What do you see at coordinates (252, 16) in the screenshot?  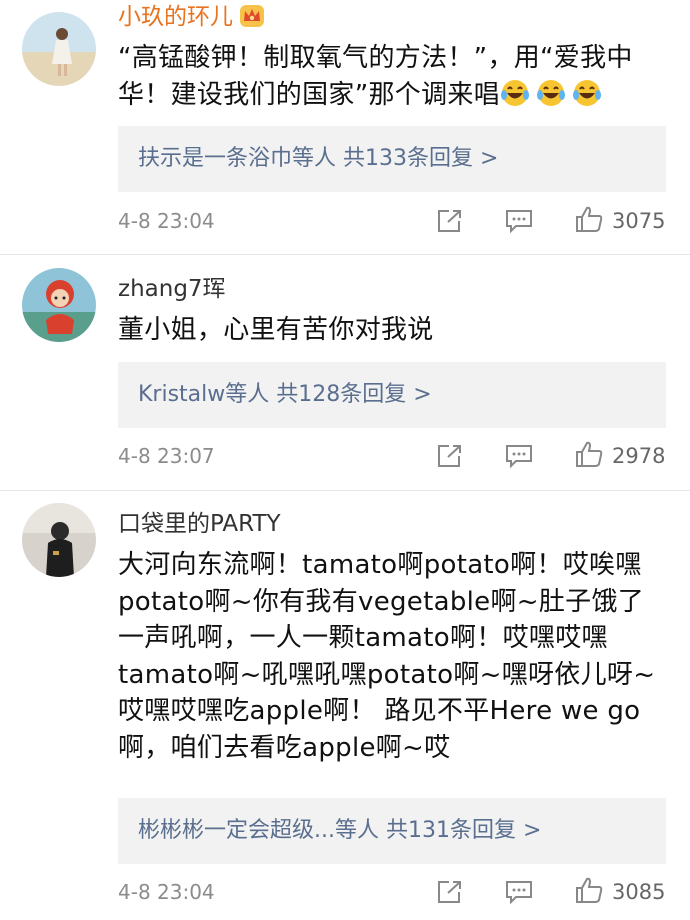 I see `crown-badge-icon` at bounding box center [252, 16].